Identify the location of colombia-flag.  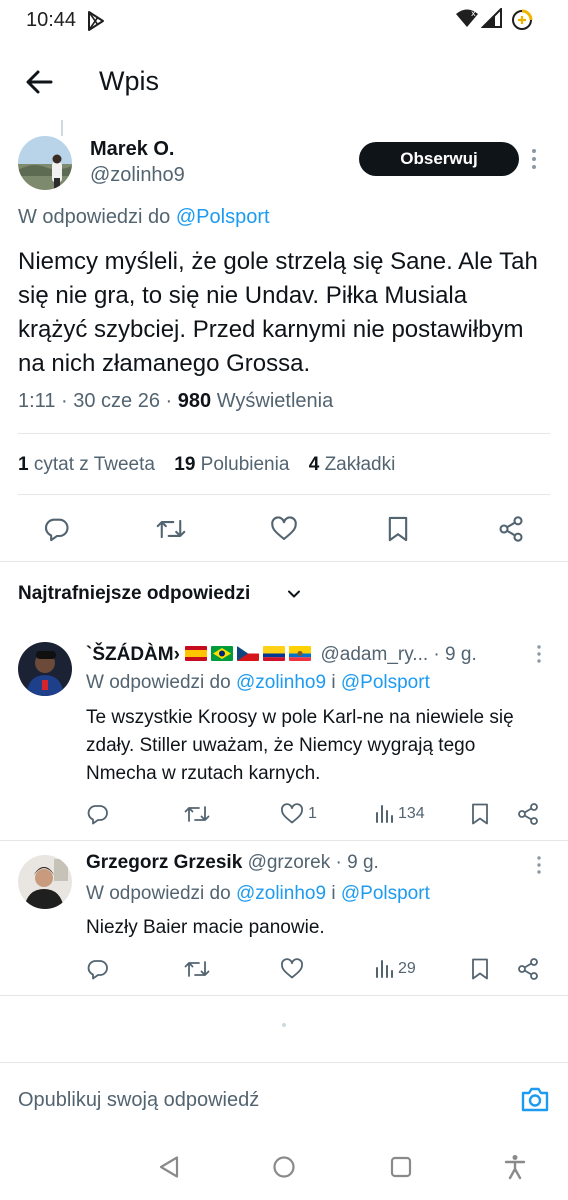
(276, 654).